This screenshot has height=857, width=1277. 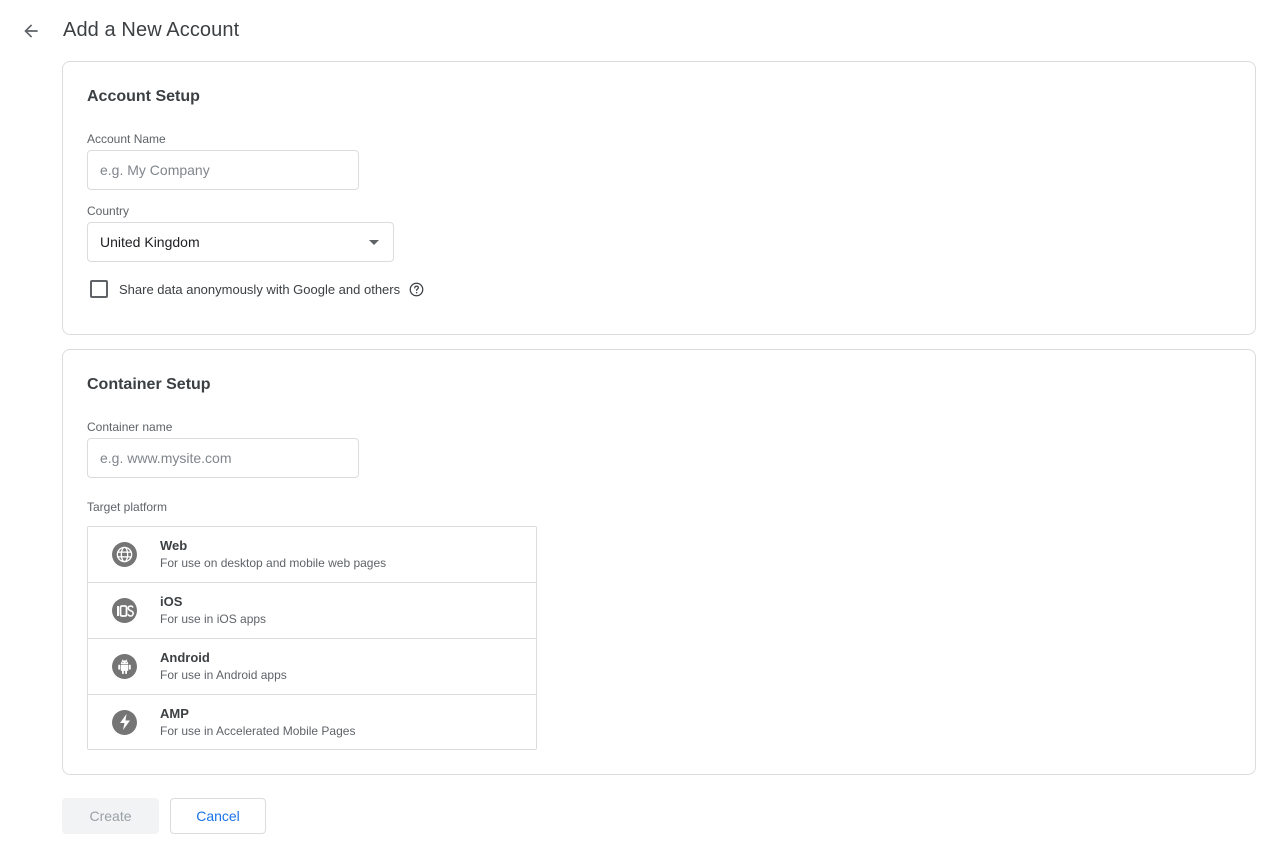 I want to click on arrow-back-icon, so click(x=31, y=31).